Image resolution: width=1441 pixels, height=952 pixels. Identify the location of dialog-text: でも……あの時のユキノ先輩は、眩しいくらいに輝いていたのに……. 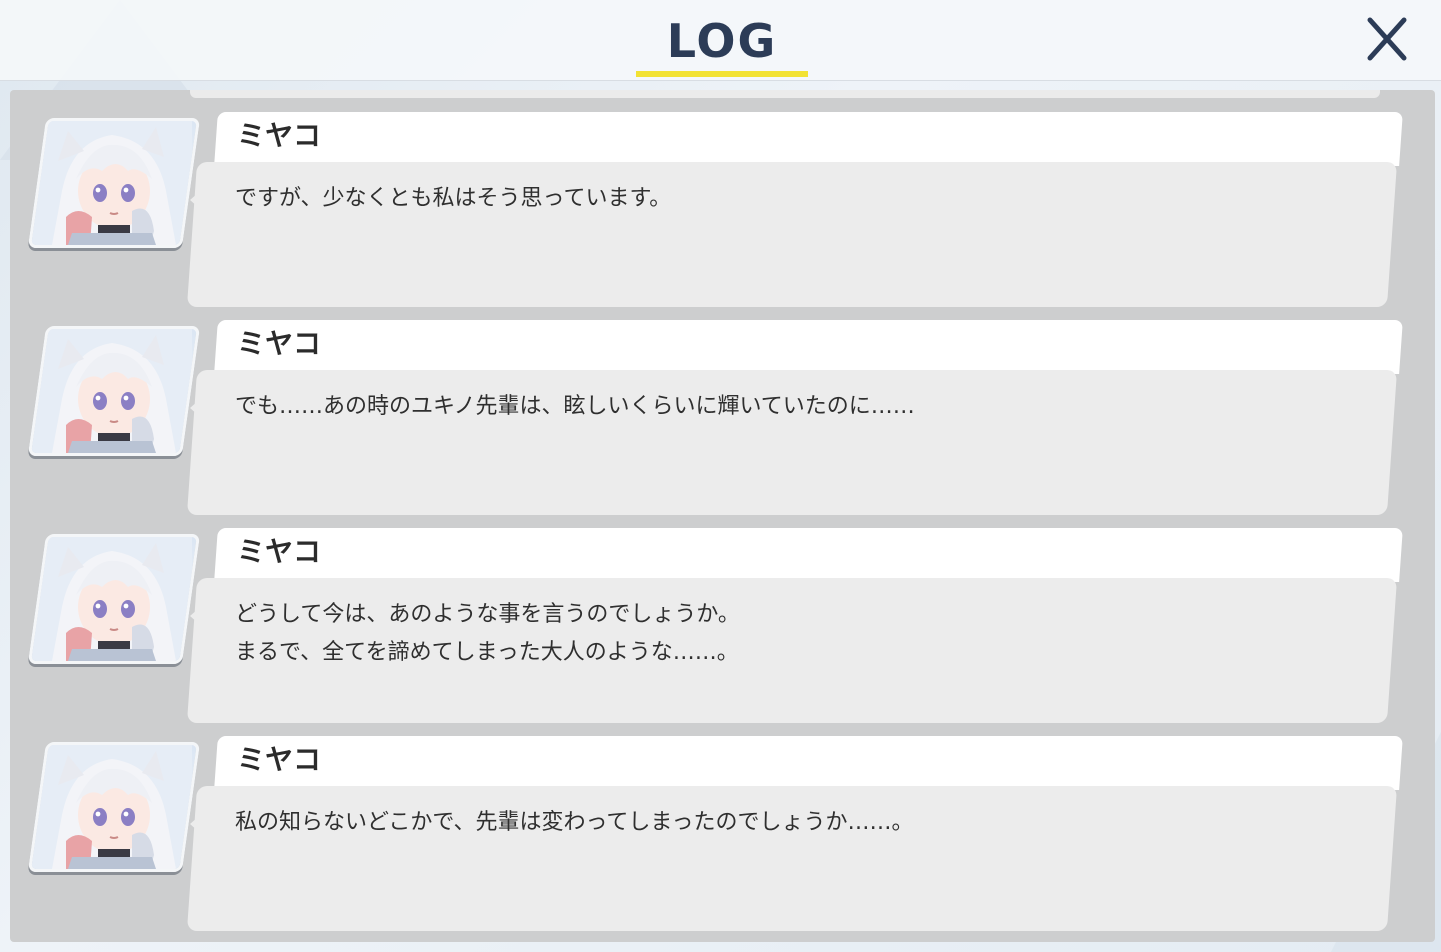
(795, 407).